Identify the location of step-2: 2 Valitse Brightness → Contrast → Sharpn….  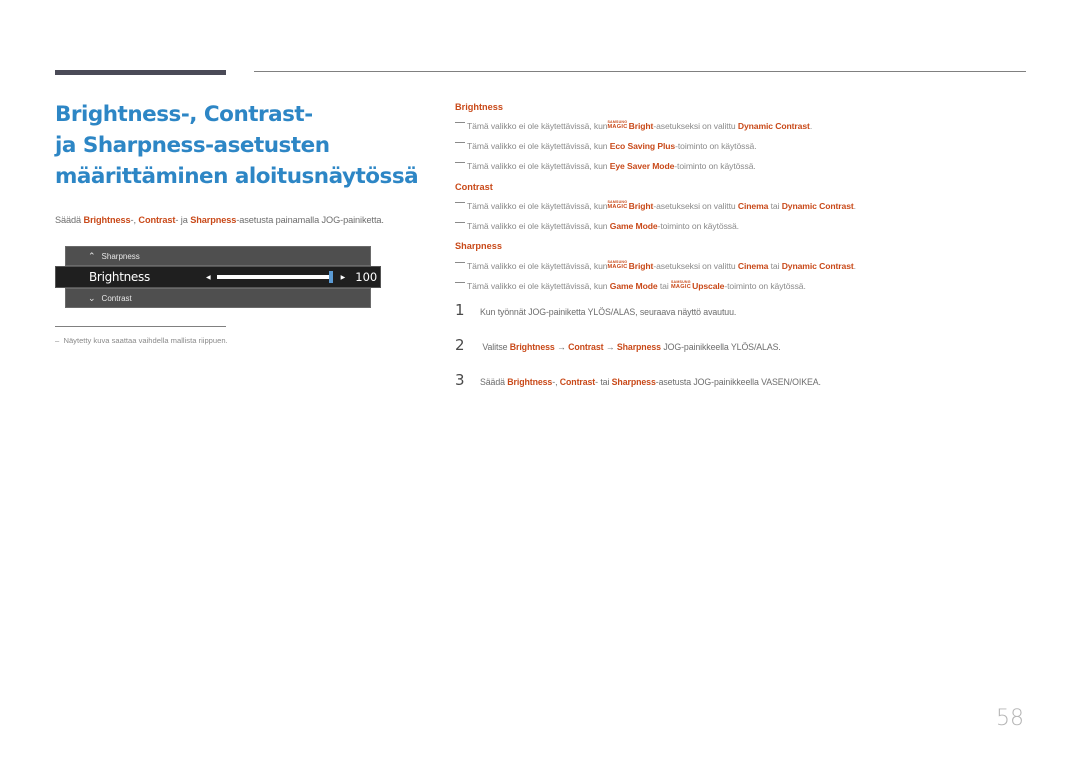
(618, 345).